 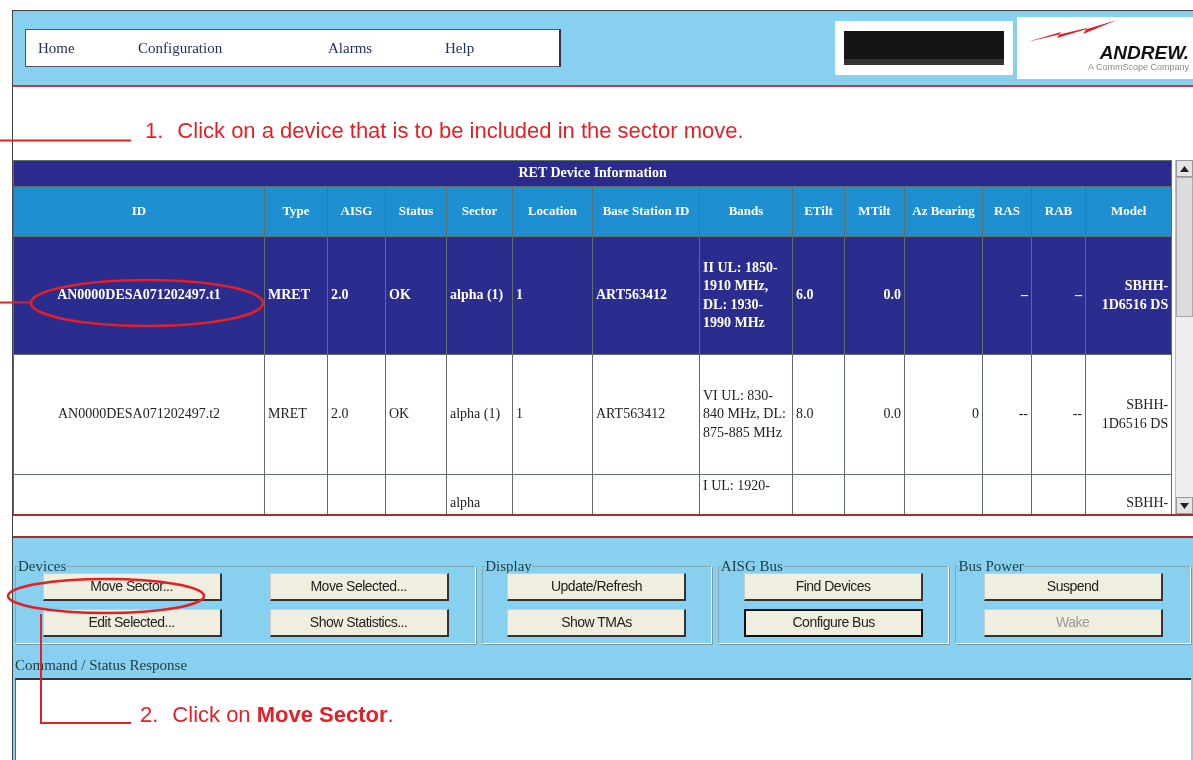 What do you see at coordinates (233, 48) in the screenshot?
I see `menu-link: Configuration` at bounding box center [233, 48].